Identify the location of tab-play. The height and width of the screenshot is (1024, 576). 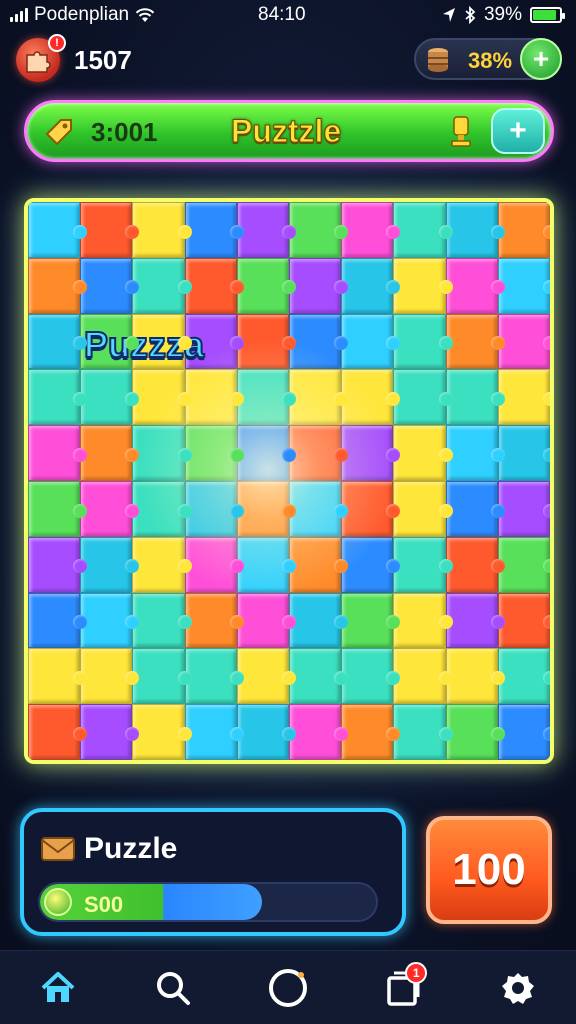
(288, 988).